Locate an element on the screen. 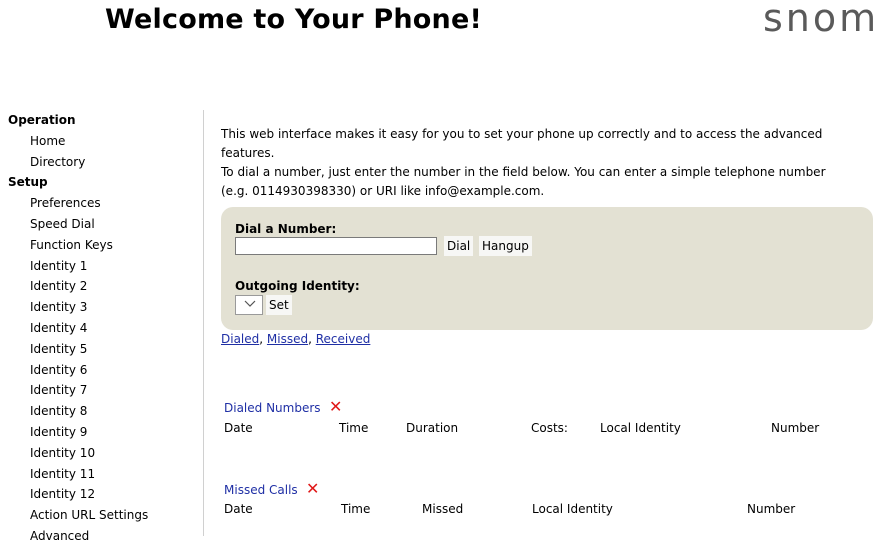 The image size is (877, 547). hangup-button: Hangup is located at coordinates (505, 246).